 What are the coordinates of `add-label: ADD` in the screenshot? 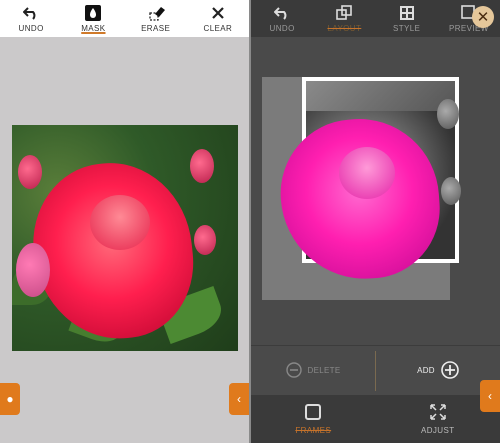 It's located at (426, 370).